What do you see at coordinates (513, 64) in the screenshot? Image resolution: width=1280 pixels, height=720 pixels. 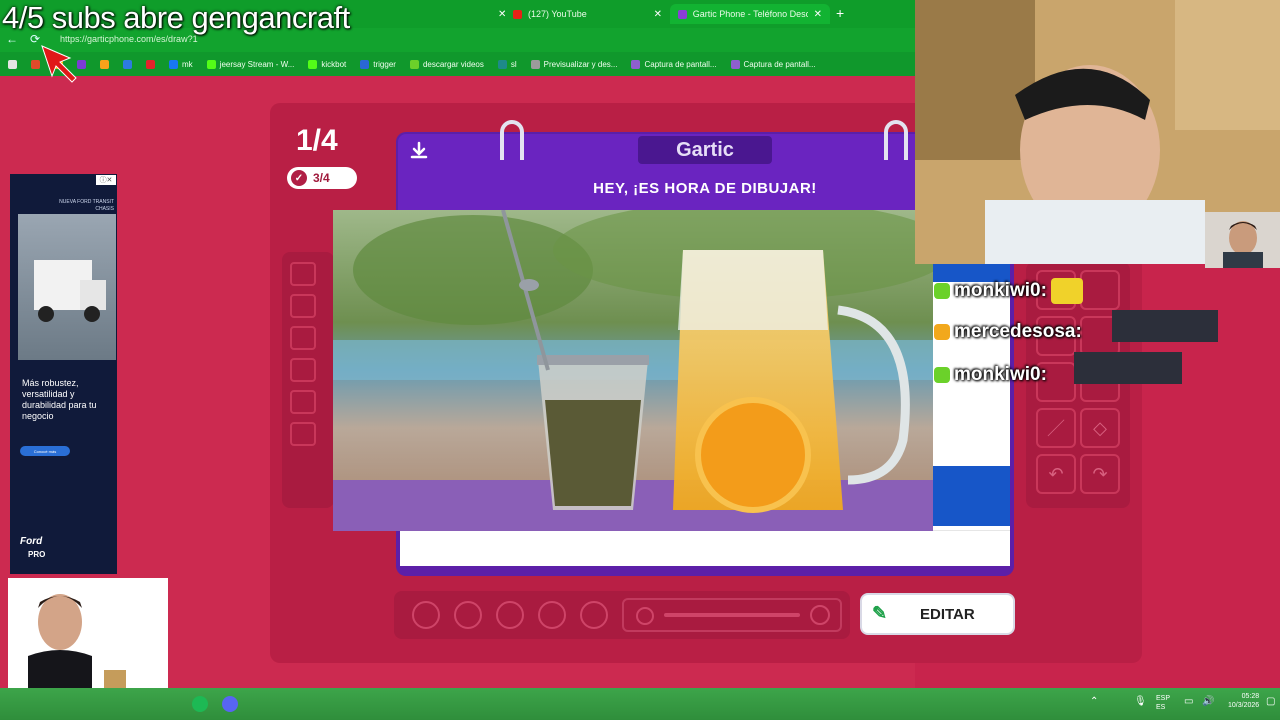 I see `bookmark-label: sl` at bounding box center [513, 64].